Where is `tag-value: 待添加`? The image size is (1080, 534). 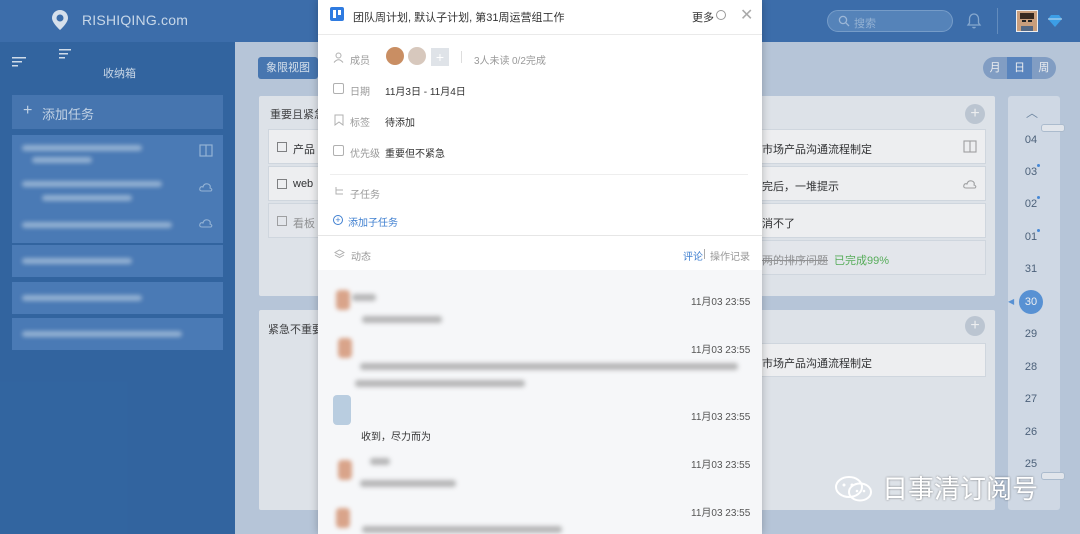 tag-value: 待添加 is located at coordinates (400, 121).